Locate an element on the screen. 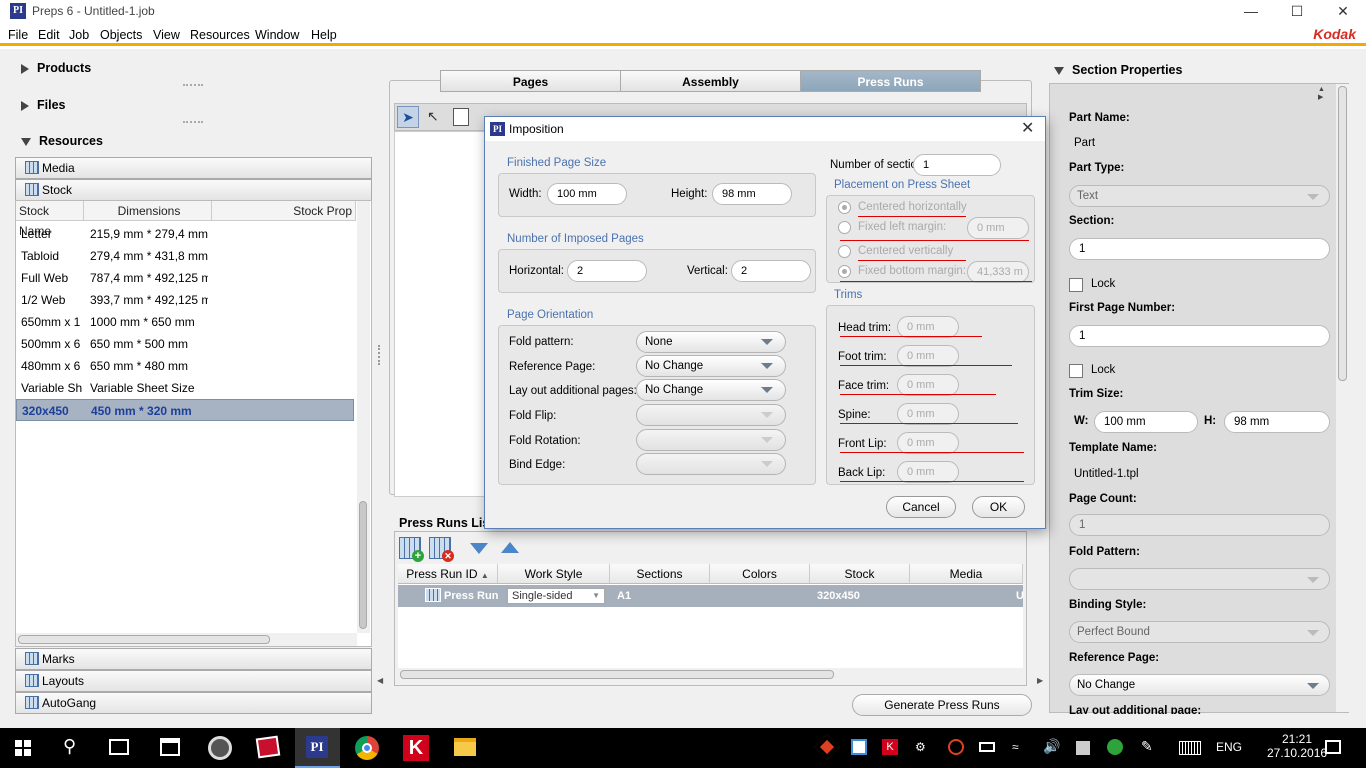 The width and height of the screenshot is (1366, 768). ok-button: OK is located at coordinates (998, 507).